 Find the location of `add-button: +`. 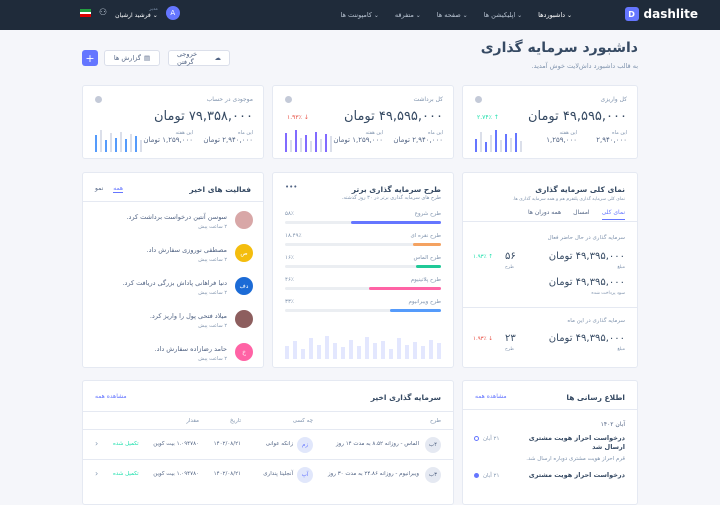

add-button: + is located at coordinates (90, 58).